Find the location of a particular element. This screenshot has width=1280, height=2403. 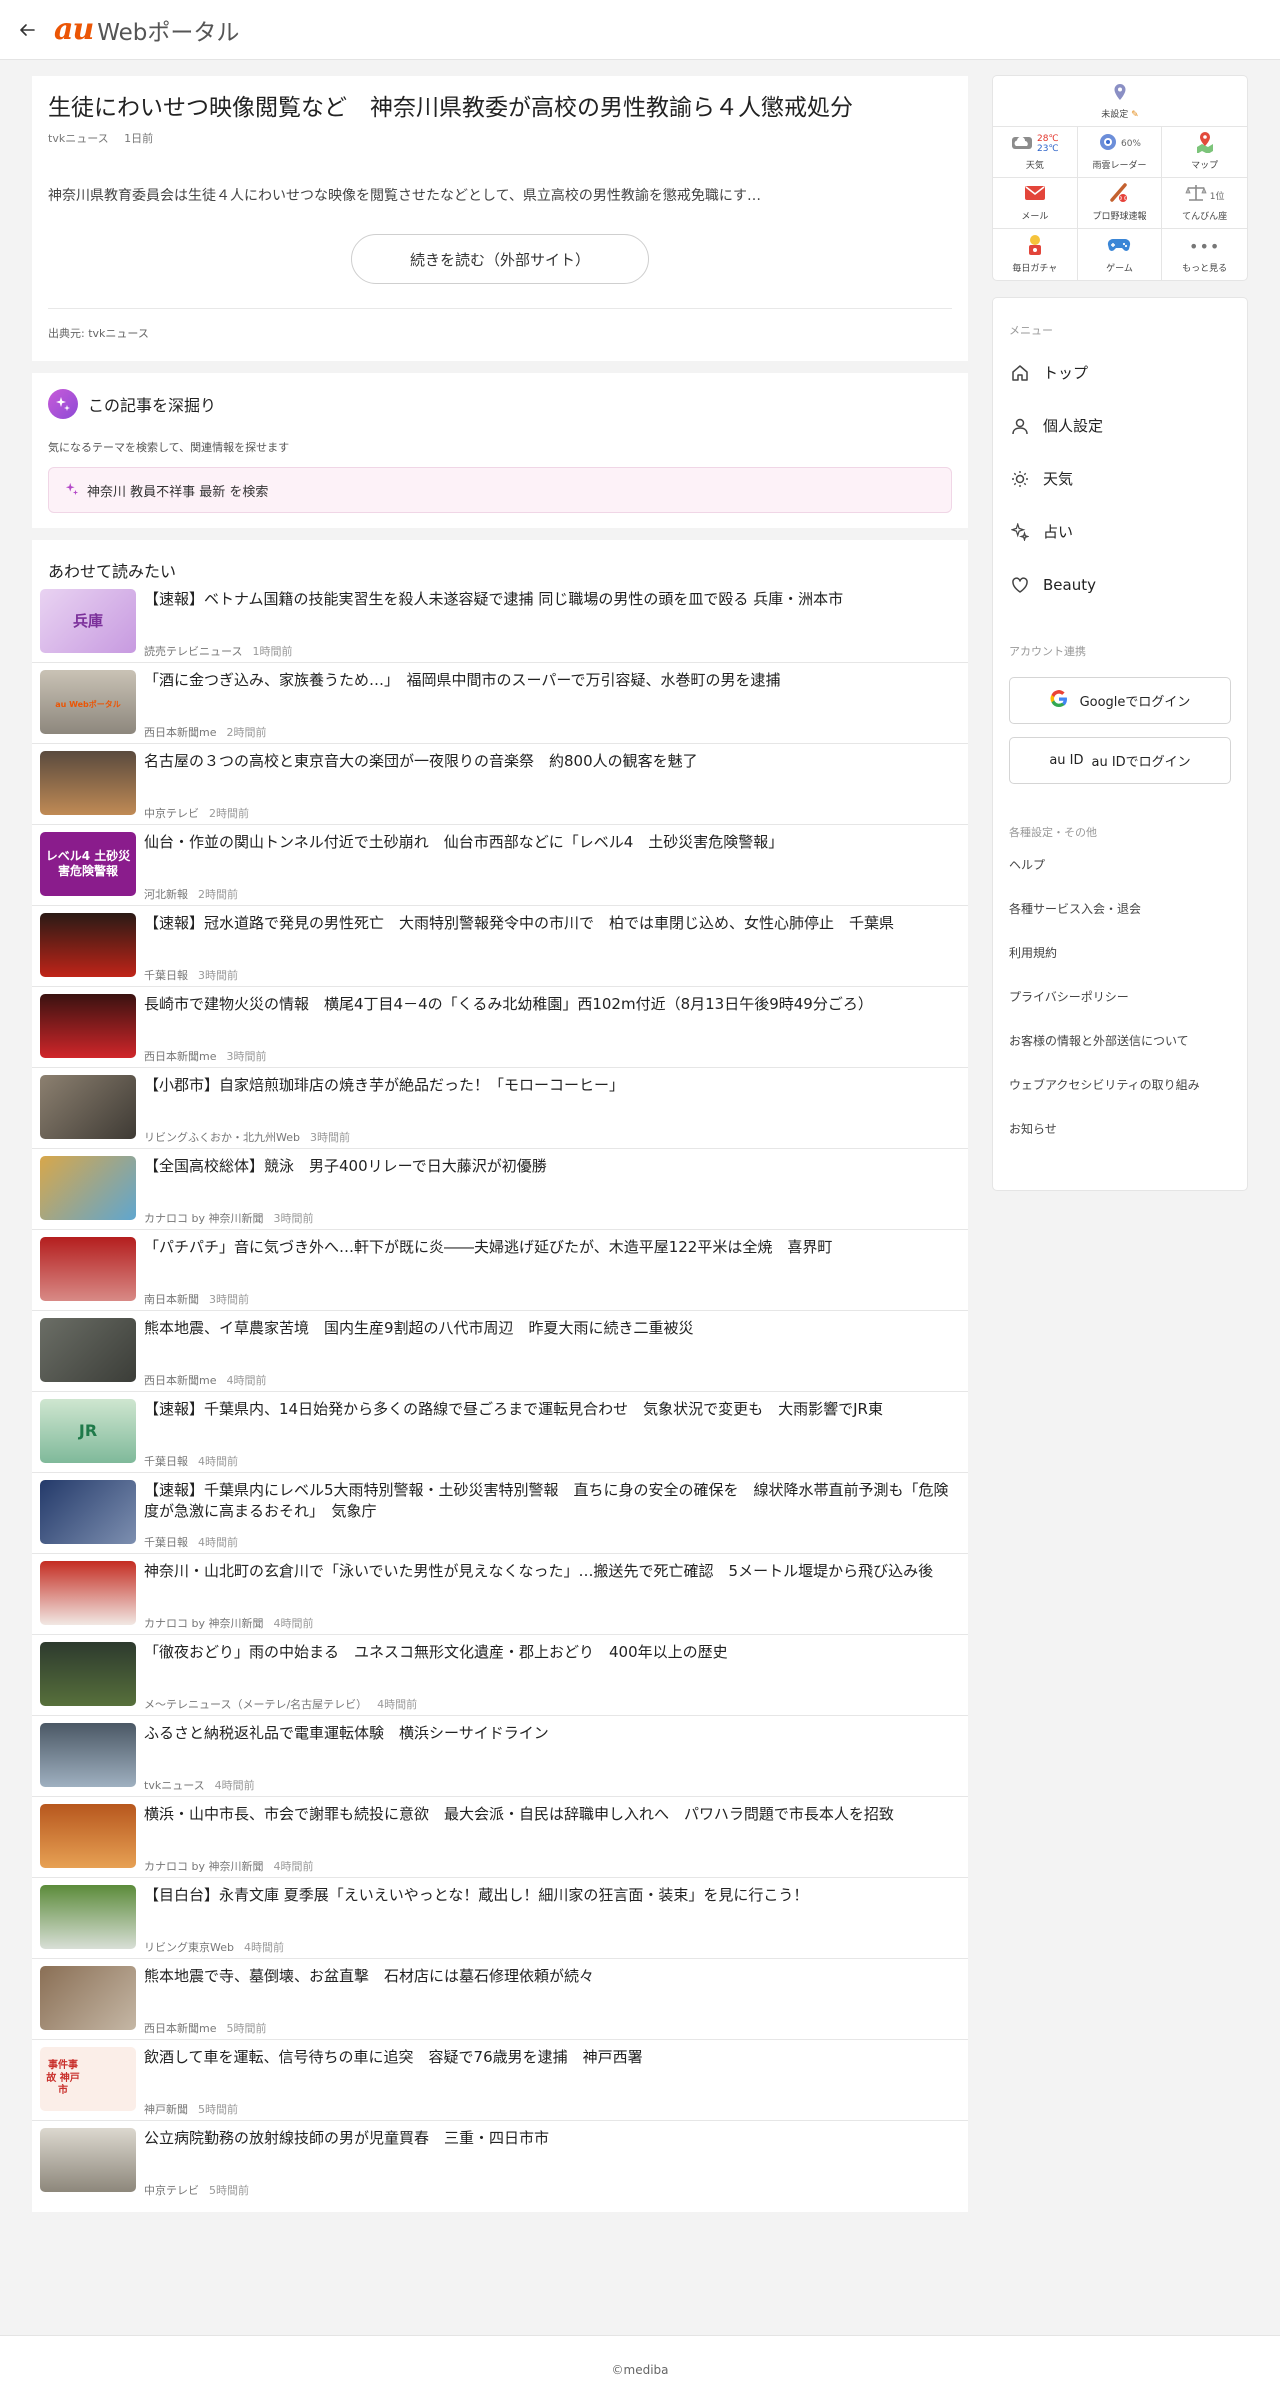

news-title: 【全国高校総体】競泳 男子400リレーで日大藤沢が初優勝 is located at coordinates (551, 1166).